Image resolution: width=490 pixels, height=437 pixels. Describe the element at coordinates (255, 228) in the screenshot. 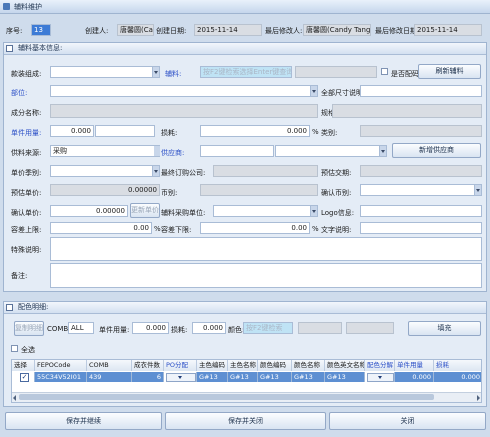

I see `tol-lower-input: 0.00` at that location.